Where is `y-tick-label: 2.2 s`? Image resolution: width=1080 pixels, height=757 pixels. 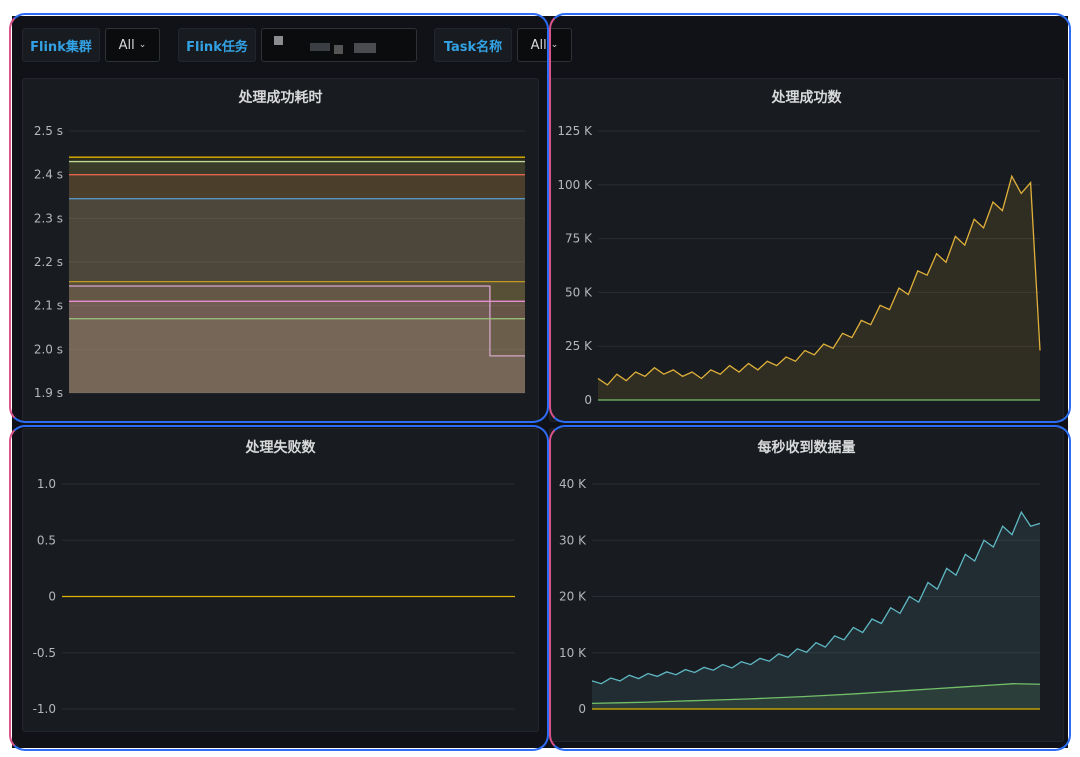 y-tick-label: 2.2 s is located at coordinates (48, 262).